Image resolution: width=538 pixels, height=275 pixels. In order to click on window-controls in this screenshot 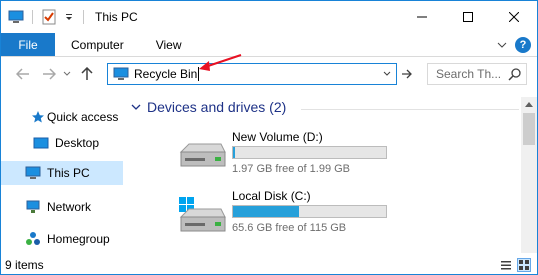, I will do `click(468, 17)`.